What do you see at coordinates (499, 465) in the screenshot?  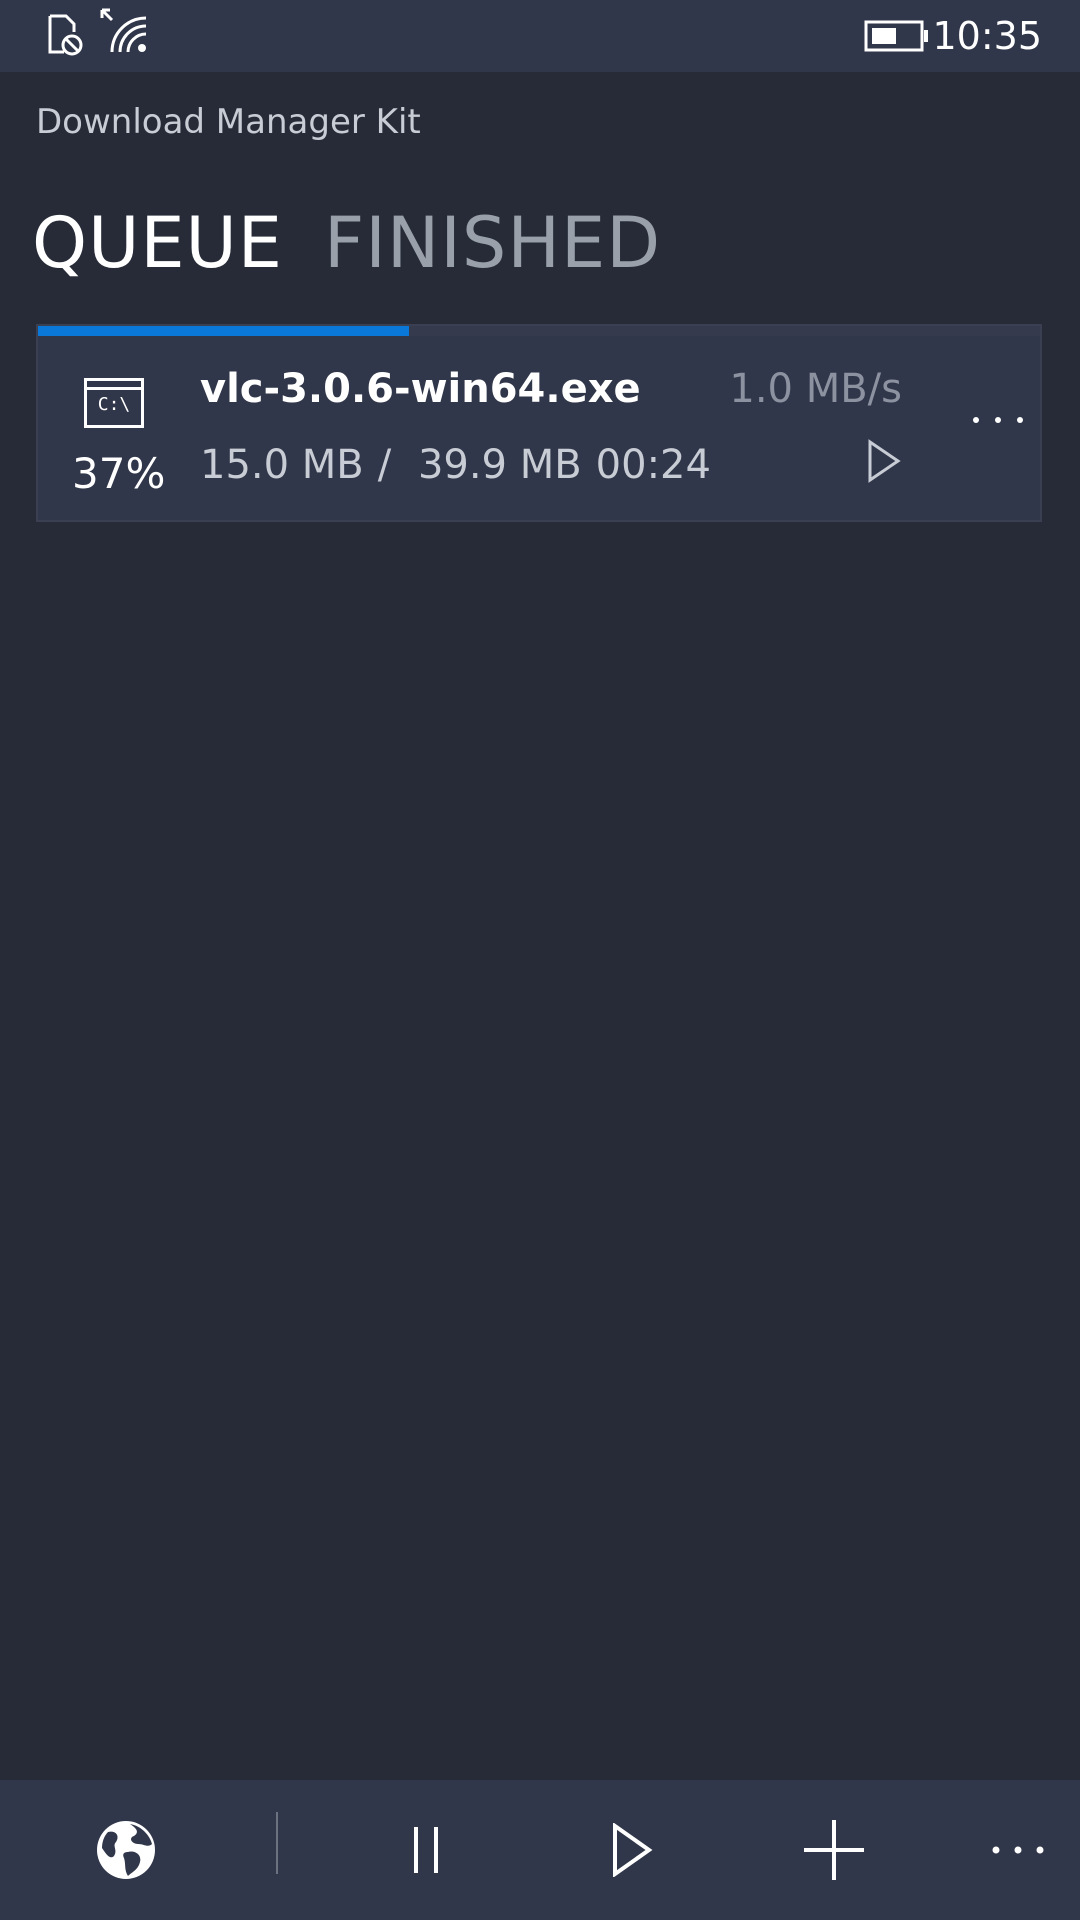 I see `total-size: 39.9 MB` at bounding box center [499, 465].